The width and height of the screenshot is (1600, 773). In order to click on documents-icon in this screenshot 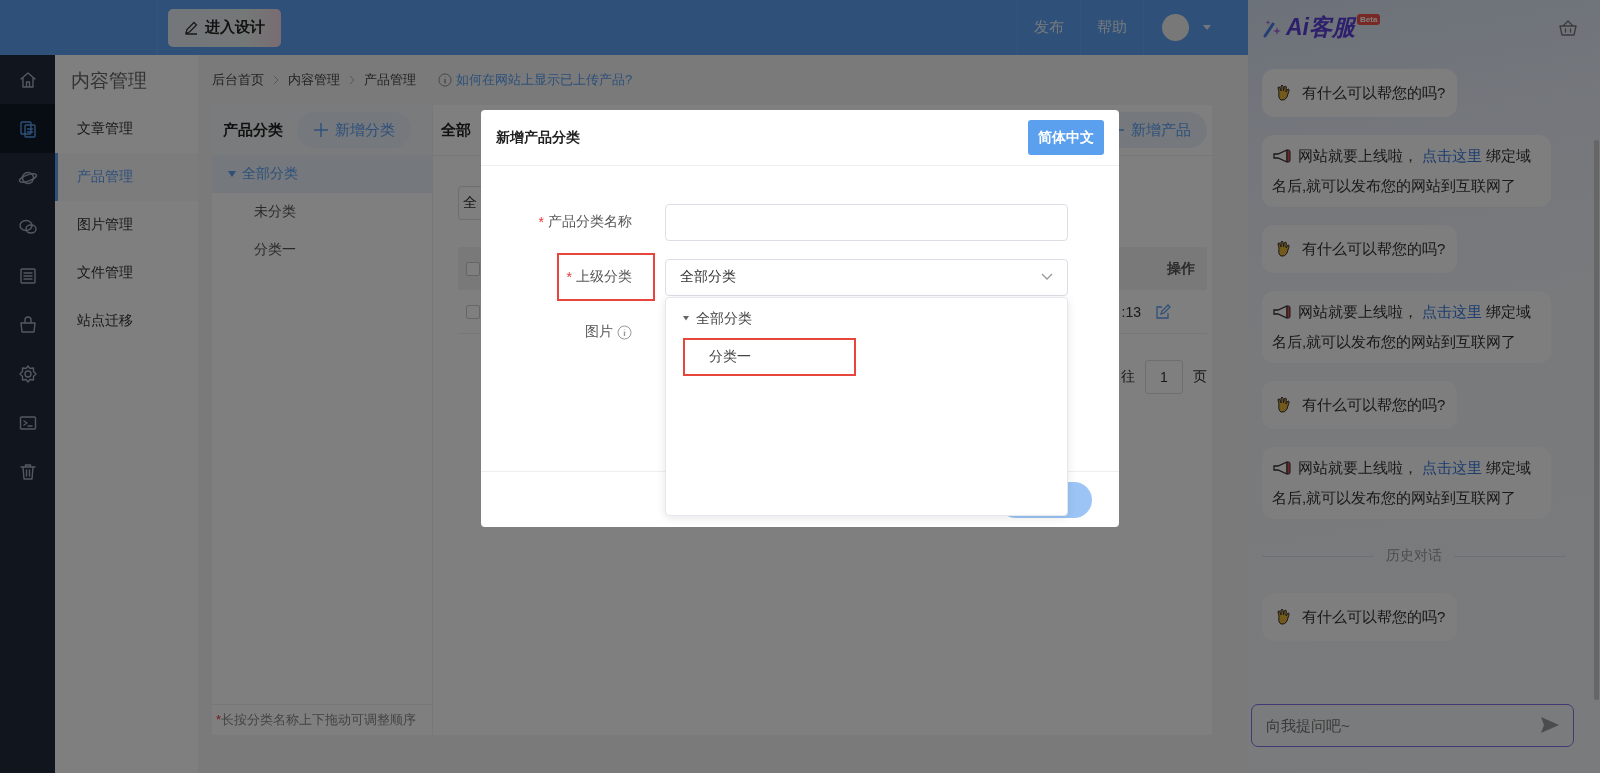, I will do `click(27, 128)`.